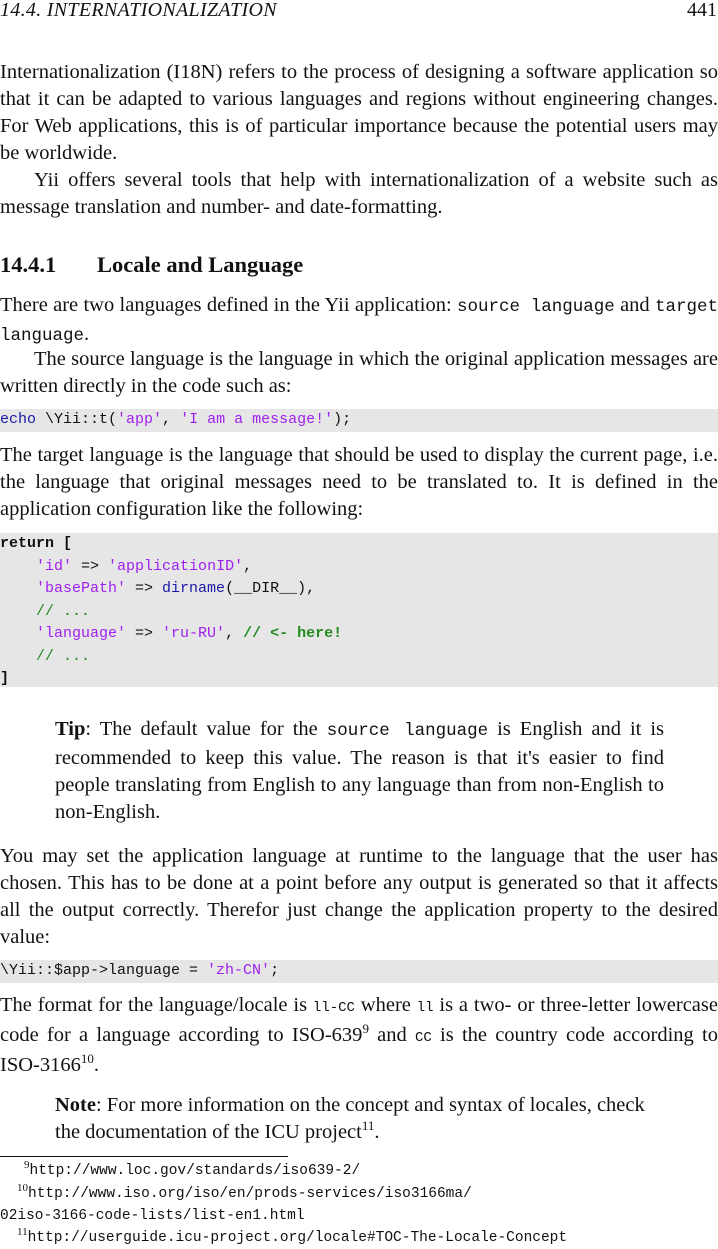  Describe the element at coordinates (22, 1188) in the screenshot. I see `footnote-mark: 10` at that location.